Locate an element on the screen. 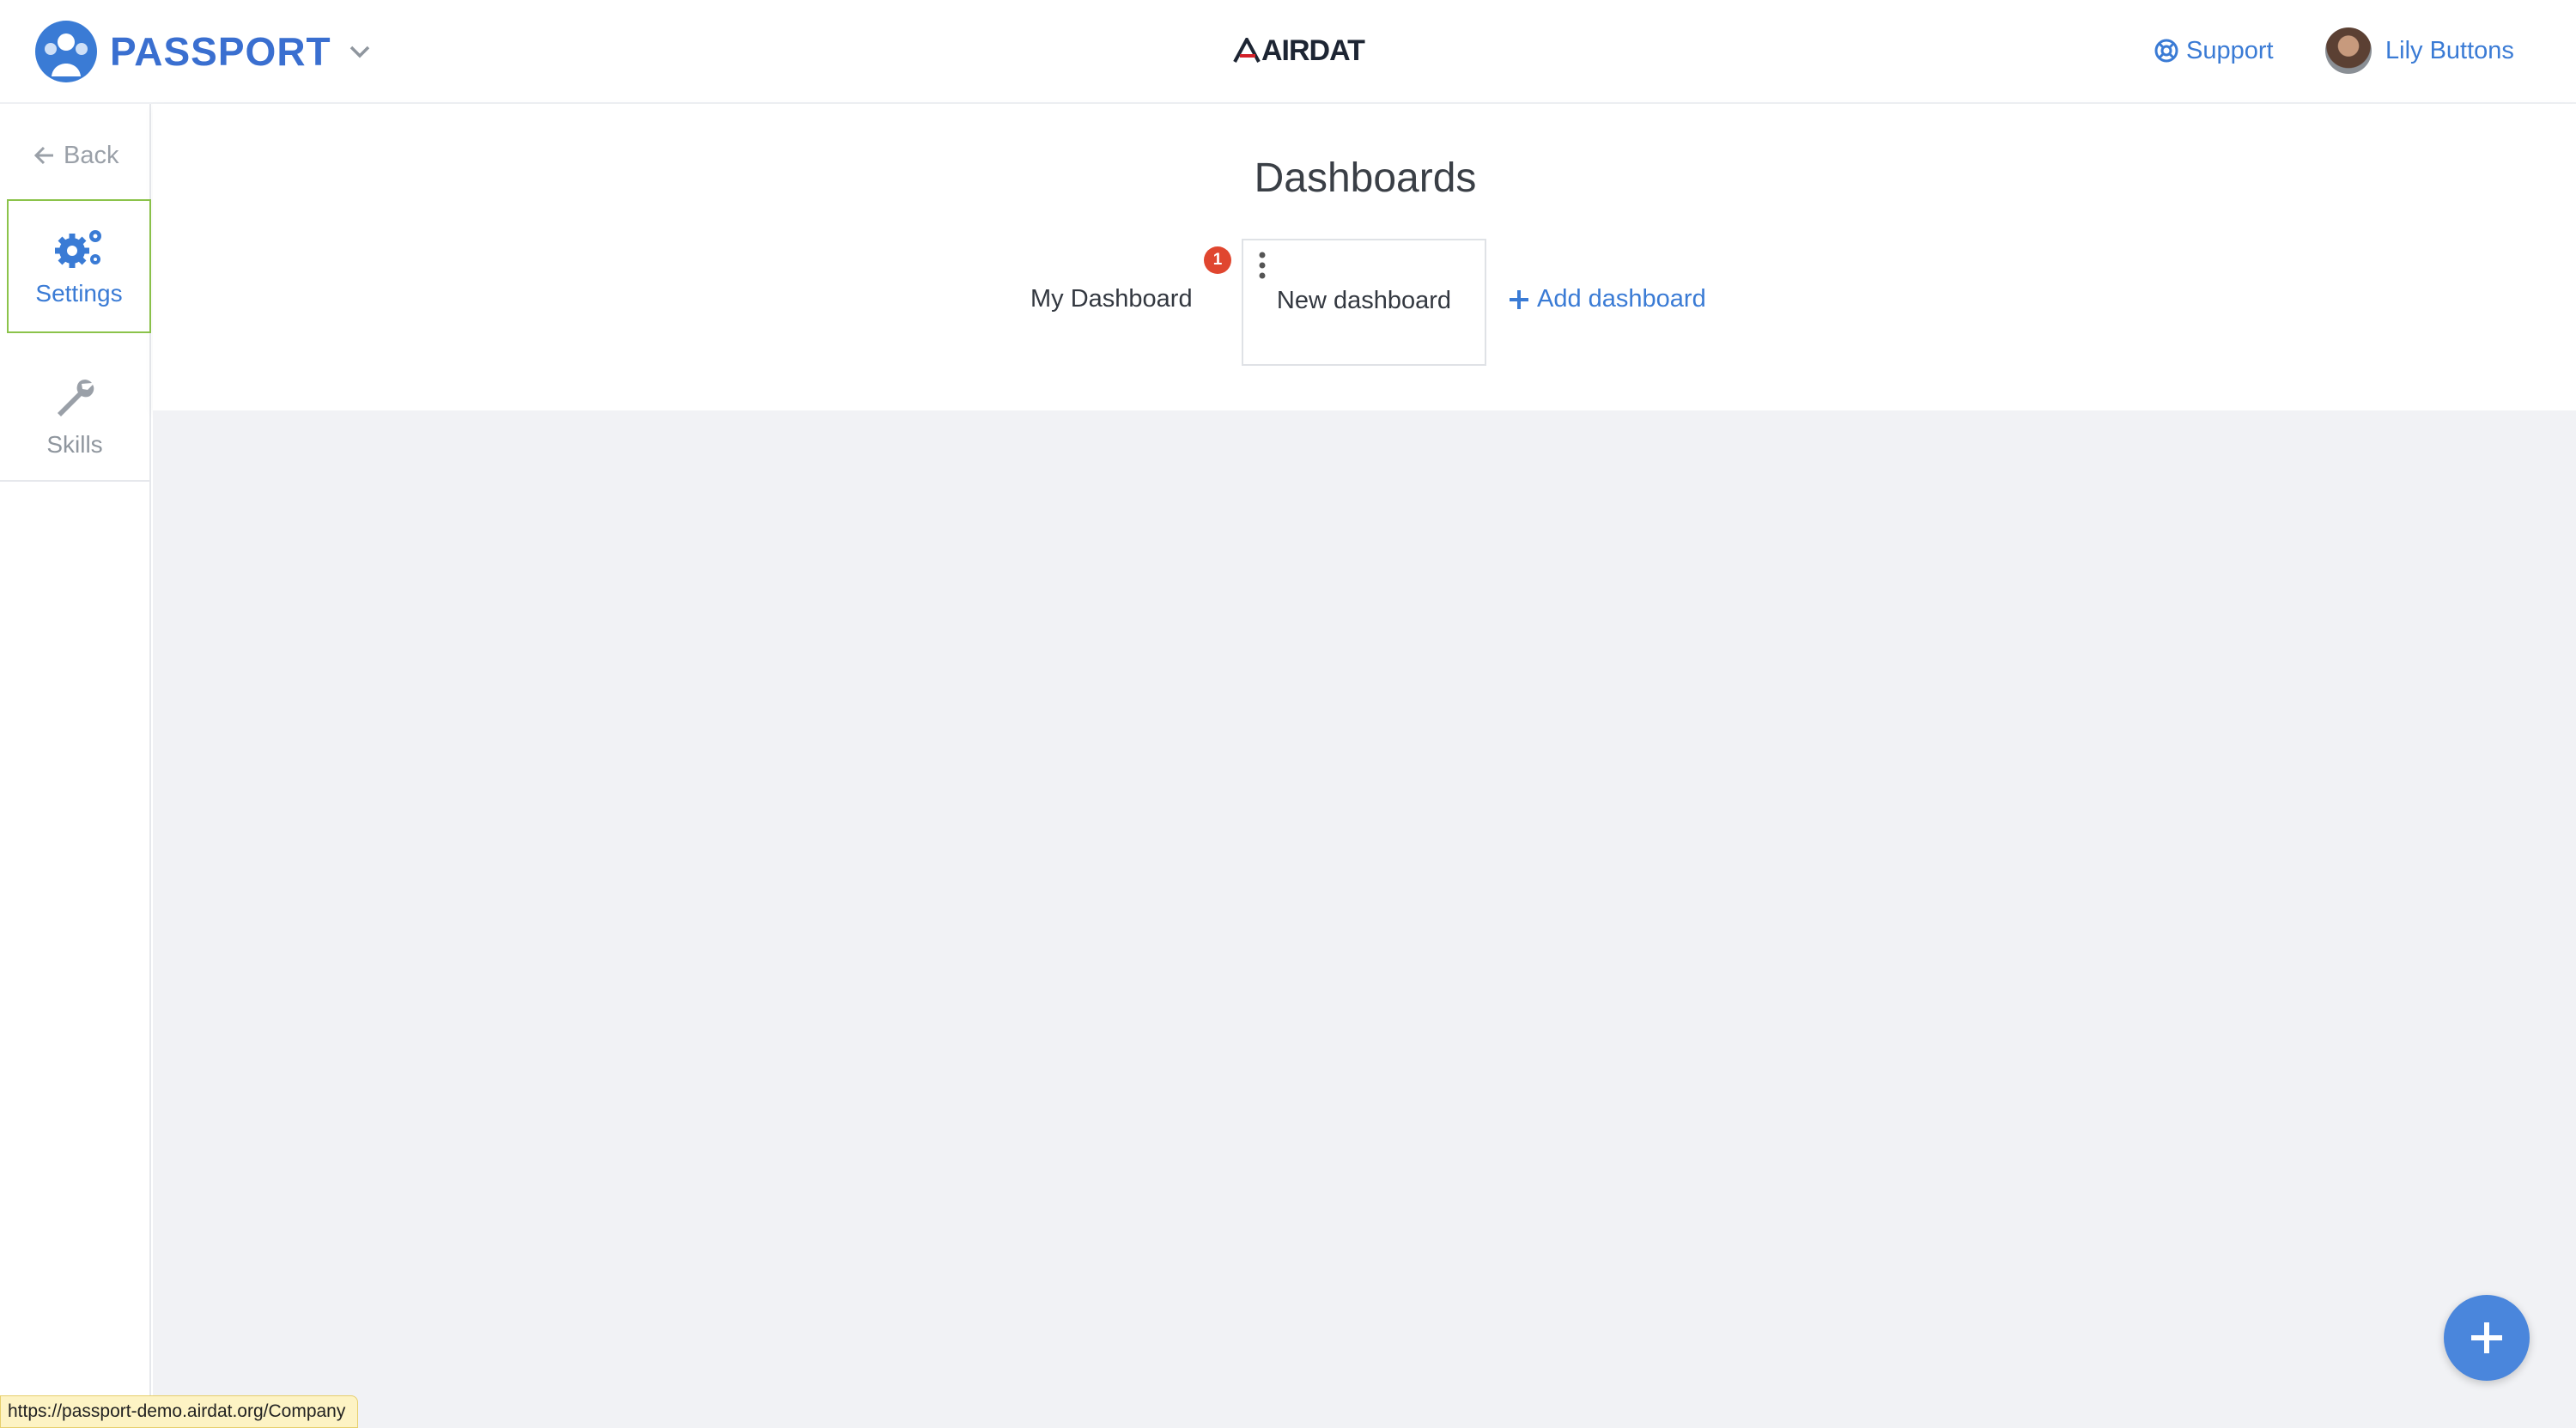  sidebar-item-settings: Settings is located at coordinates (79, 266).